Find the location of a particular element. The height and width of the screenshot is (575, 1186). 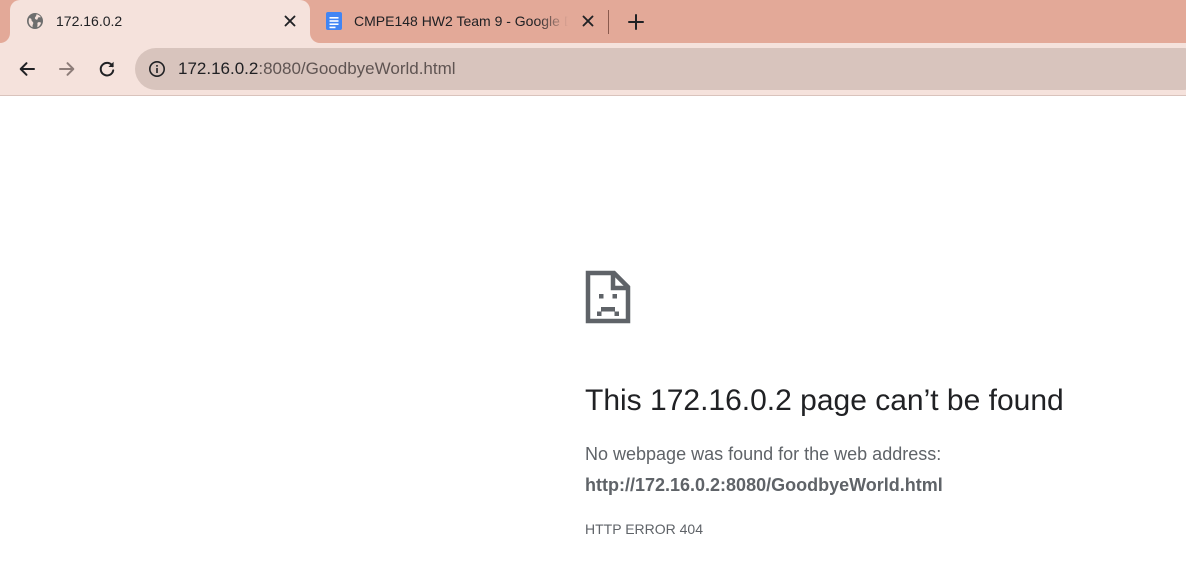

address-bar-url: 172.16.0.2:8080/GoodbyeWorld.html is located at coordinates (317, 69).